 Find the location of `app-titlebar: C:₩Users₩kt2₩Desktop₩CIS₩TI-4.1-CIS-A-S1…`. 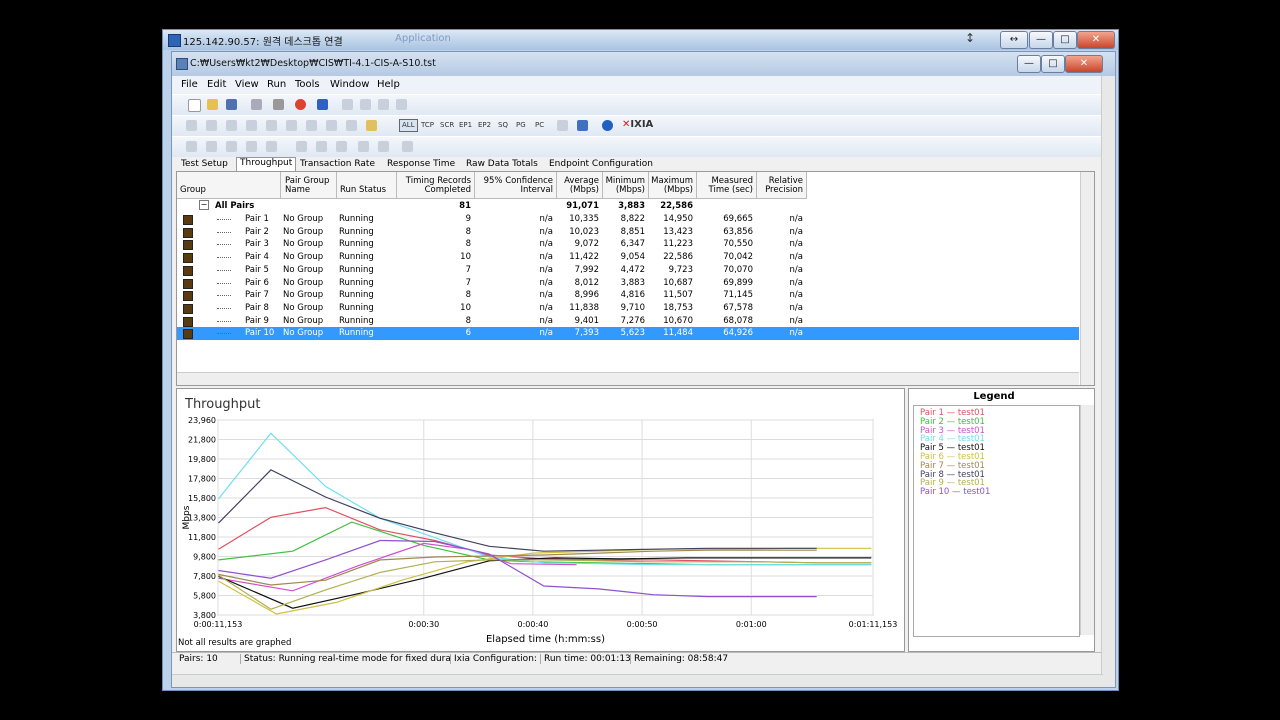

app-titlebar: C:₩Users₩kt2₩Desktop₩CIS₩TI-4.1-CIS-A-S1… is located at coordinates (643, 64).